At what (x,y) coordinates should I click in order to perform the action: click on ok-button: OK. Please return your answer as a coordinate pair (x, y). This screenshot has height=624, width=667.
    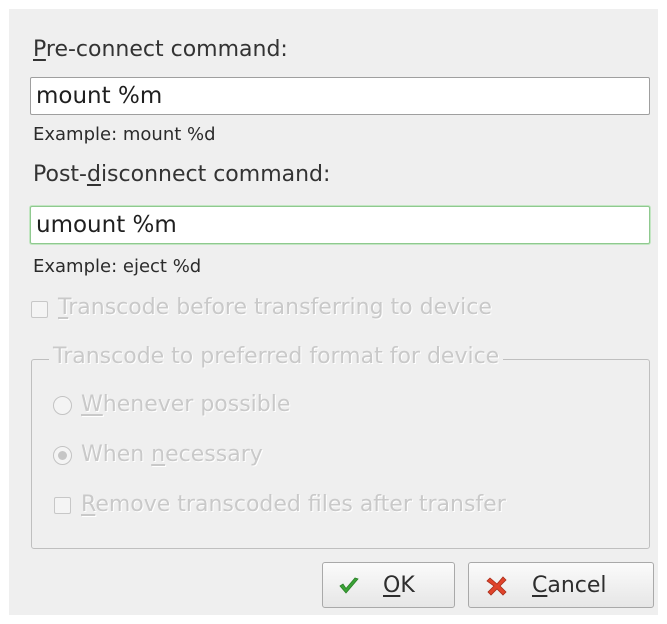
    Looking at the image, I should click on (388, 585).